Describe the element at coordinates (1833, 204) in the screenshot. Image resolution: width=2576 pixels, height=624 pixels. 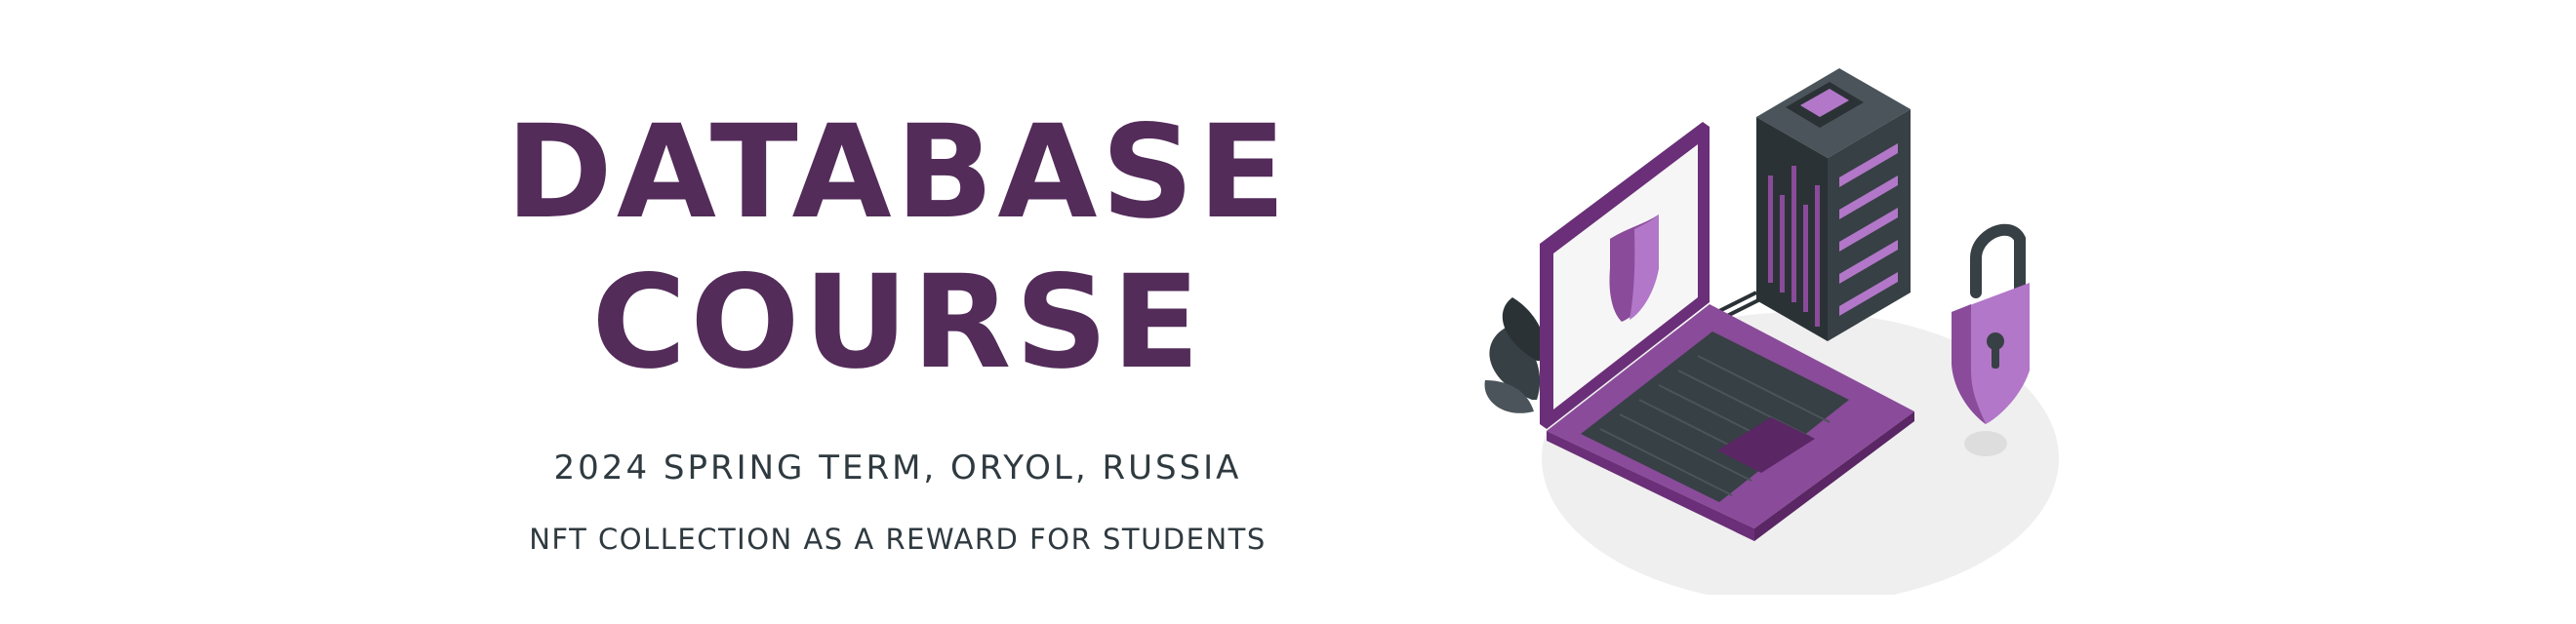
I see `server-rack-icon` at that location.